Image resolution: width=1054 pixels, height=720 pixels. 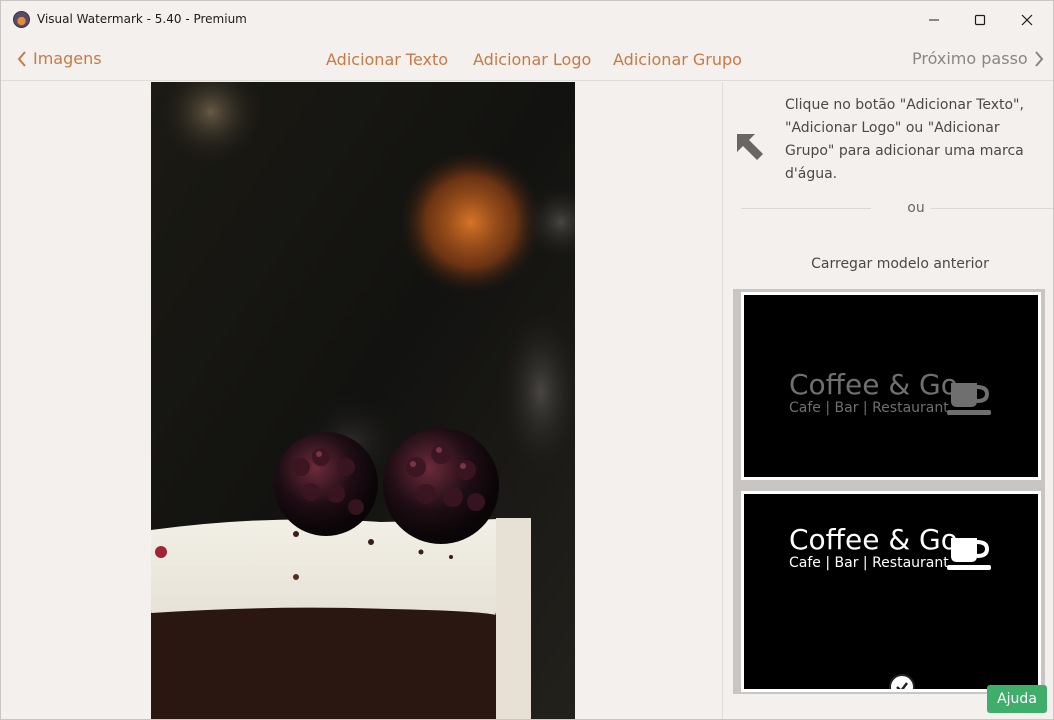 I want to click on minimize-button, so click(x=934, y=20).